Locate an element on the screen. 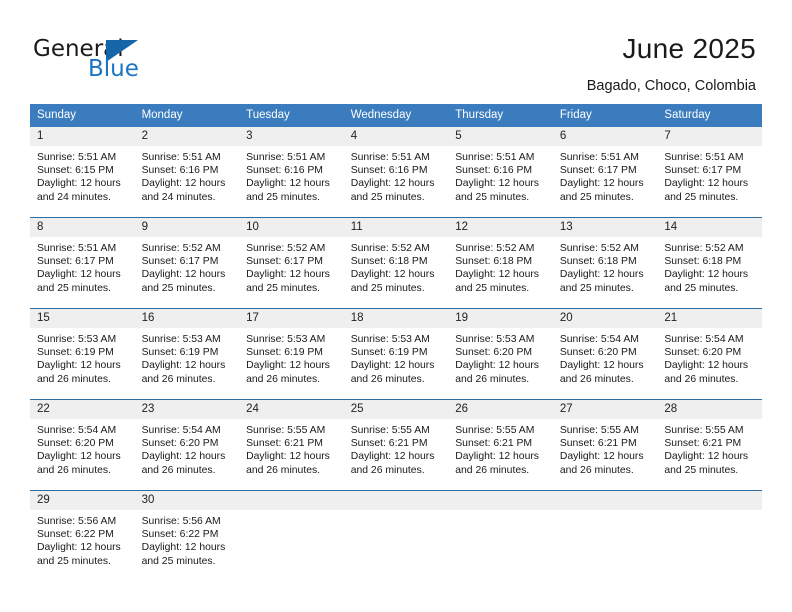  day-number: 23 is located at coordinates (187, 409).